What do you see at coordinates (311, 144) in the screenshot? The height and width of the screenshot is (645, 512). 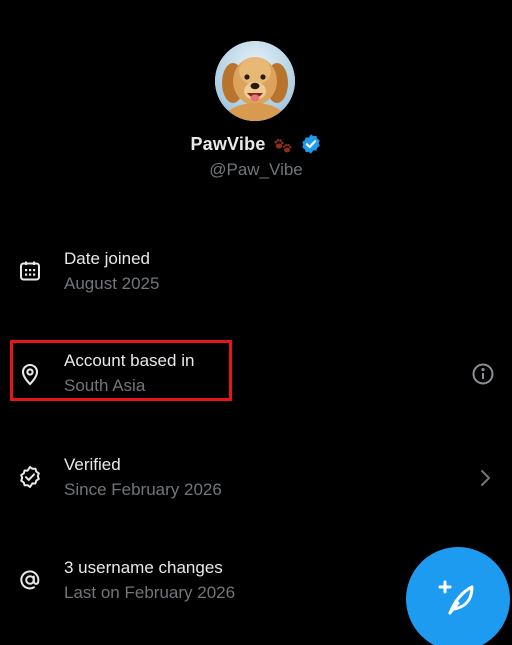 I see `verified-badge-icon` at bounding box center [311, 144].